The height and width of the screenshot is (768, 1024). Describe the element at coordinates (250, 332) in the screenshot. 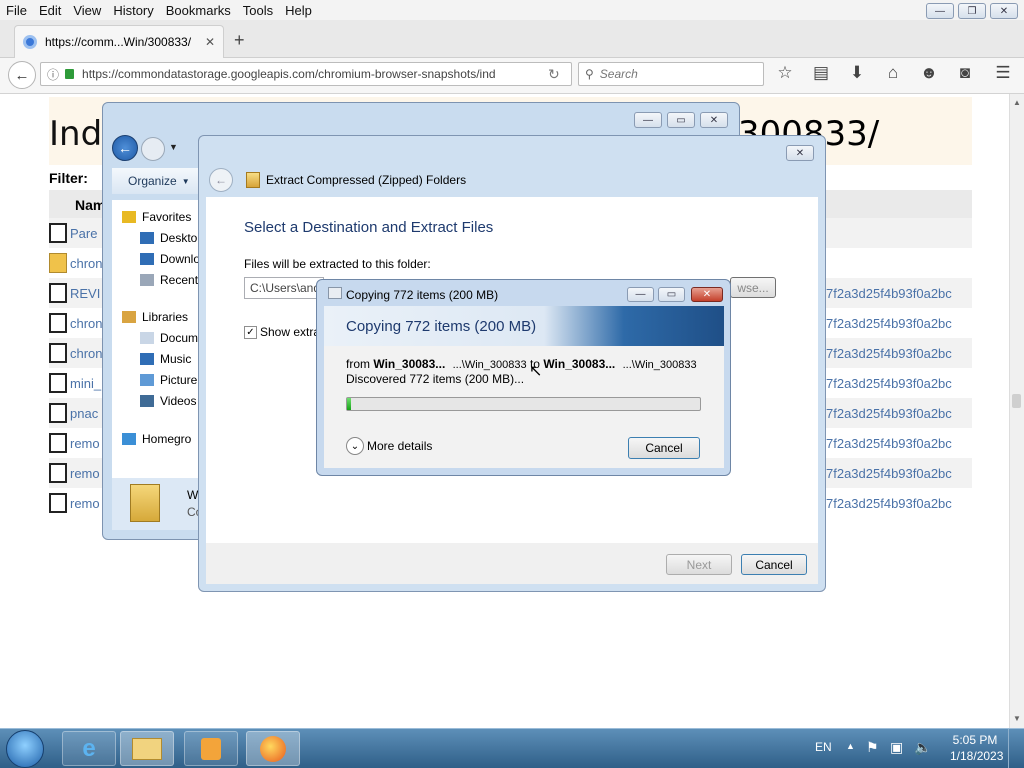

I see `checkbox-checked-icon: ✓` at that location.